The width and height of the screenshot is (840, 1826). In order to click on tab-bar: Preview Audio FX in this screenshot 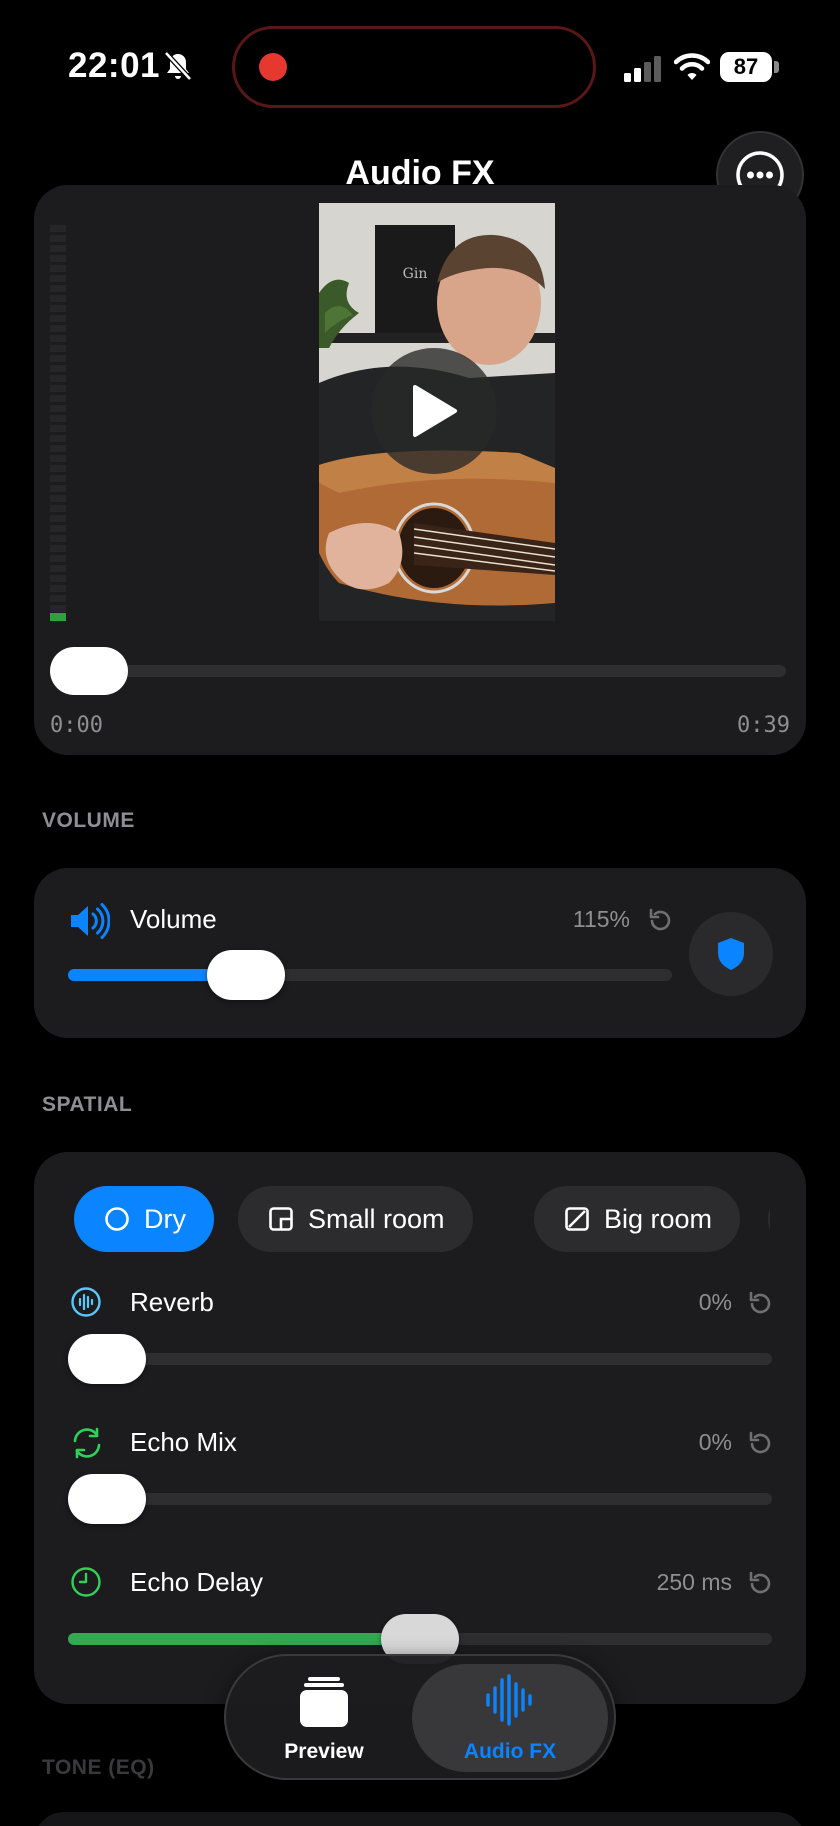, I will do `click(420, 1717)`.